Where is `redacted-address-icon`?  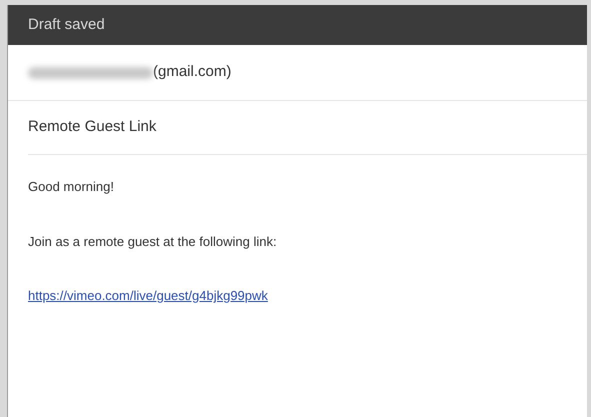
redacted-address-icon is located at coordinates (90, 72).